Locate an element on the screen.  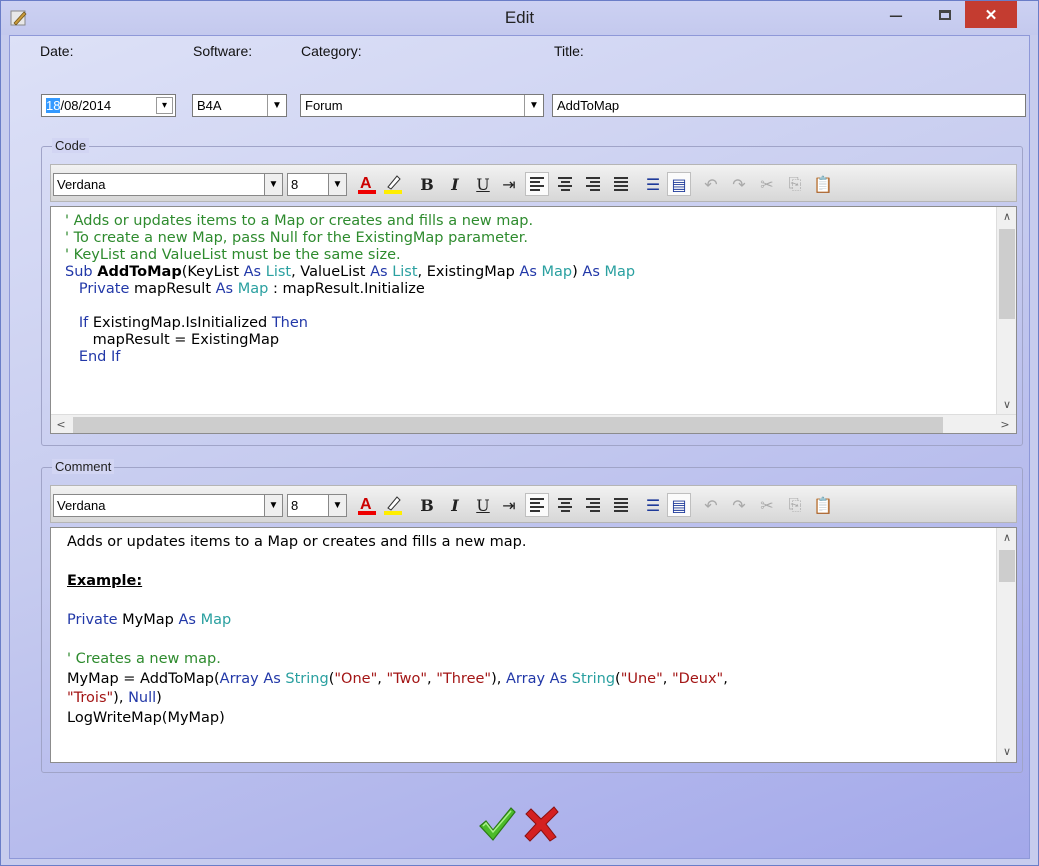
code-token: mapResult is located at coordinates (175, 289).